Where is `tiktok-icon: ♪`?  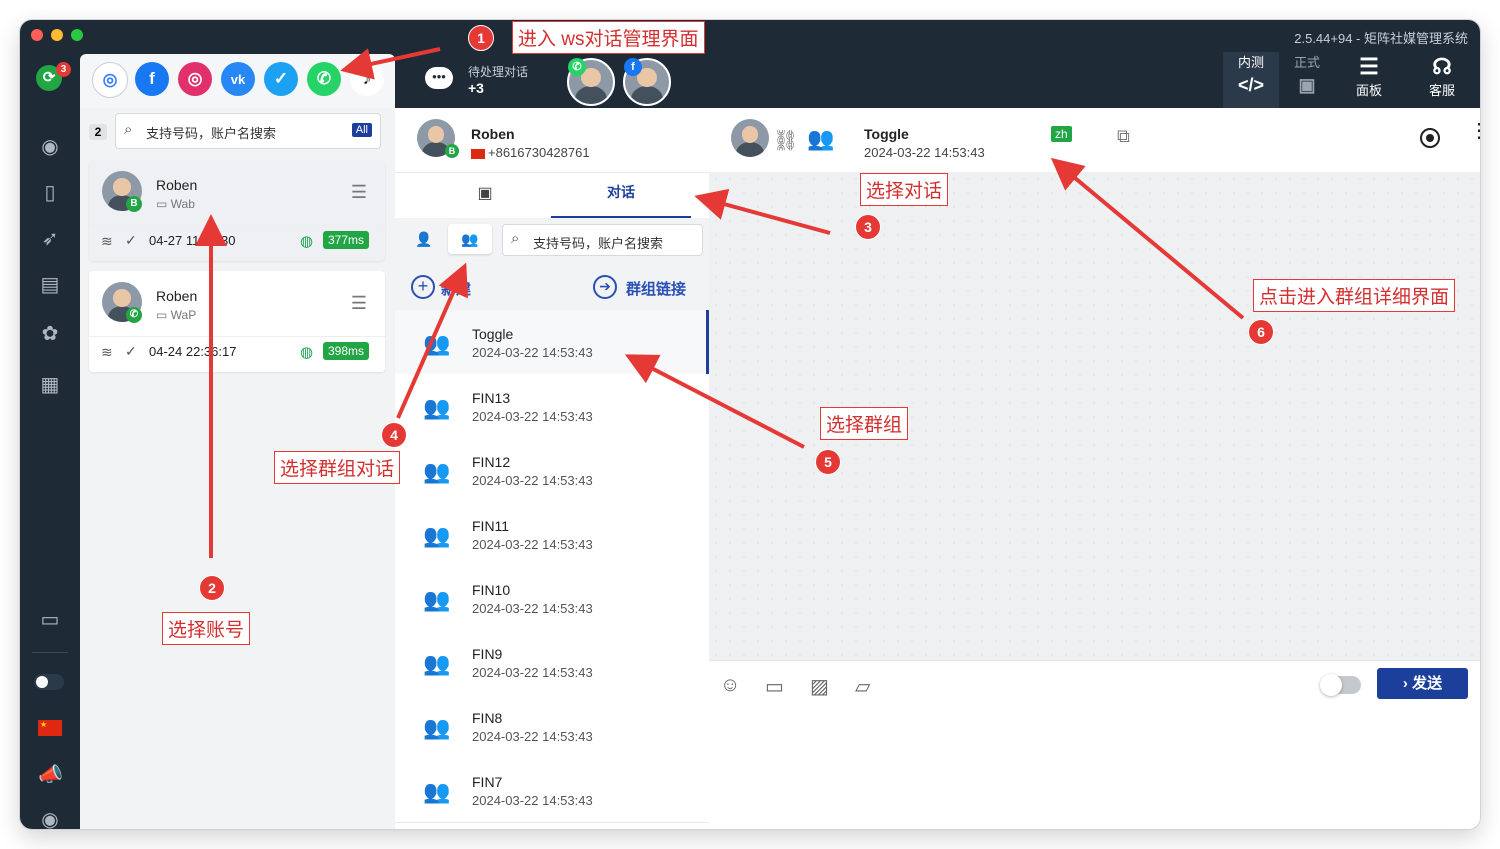 tiktok-icon: ♪ is located at coordinates (367, 79).